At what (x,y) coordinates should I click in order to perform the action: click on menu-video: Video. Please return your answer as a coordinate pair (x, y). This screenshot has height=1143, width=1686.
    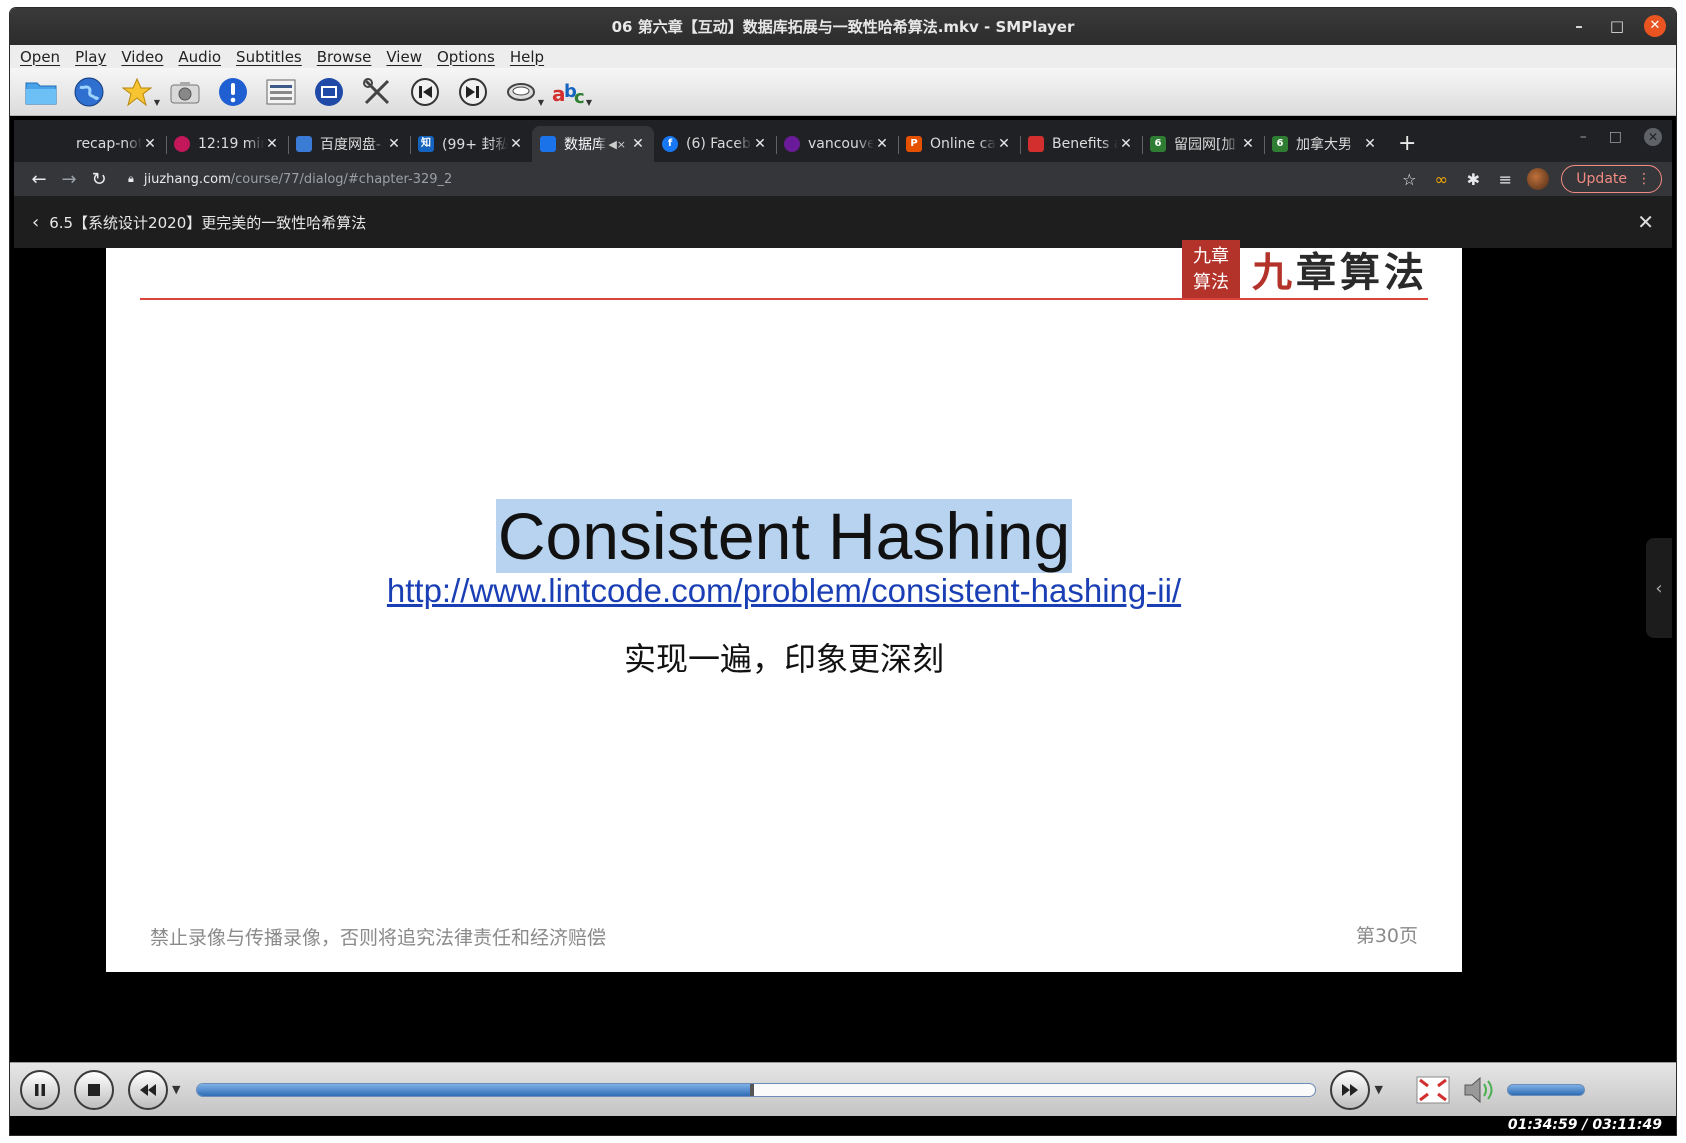
    Looking at the image, I should click on (142, 57).